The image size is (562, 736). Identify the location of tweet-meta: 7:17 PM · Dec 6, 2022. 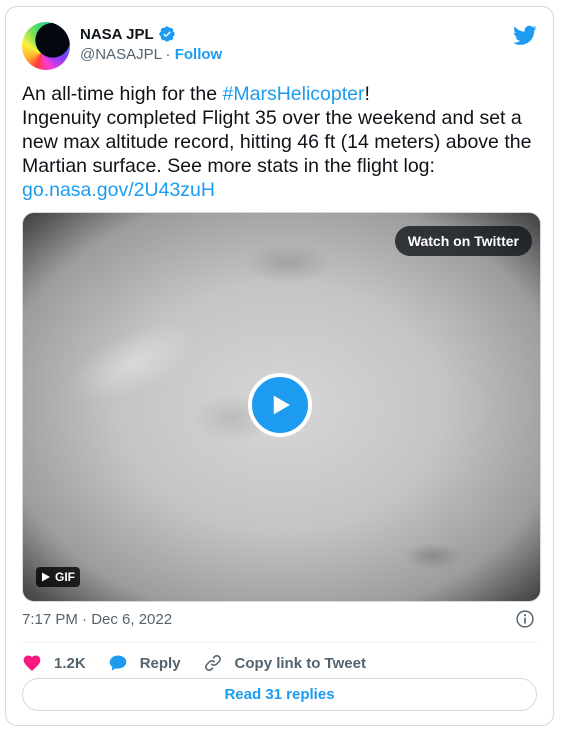
(279, 620).